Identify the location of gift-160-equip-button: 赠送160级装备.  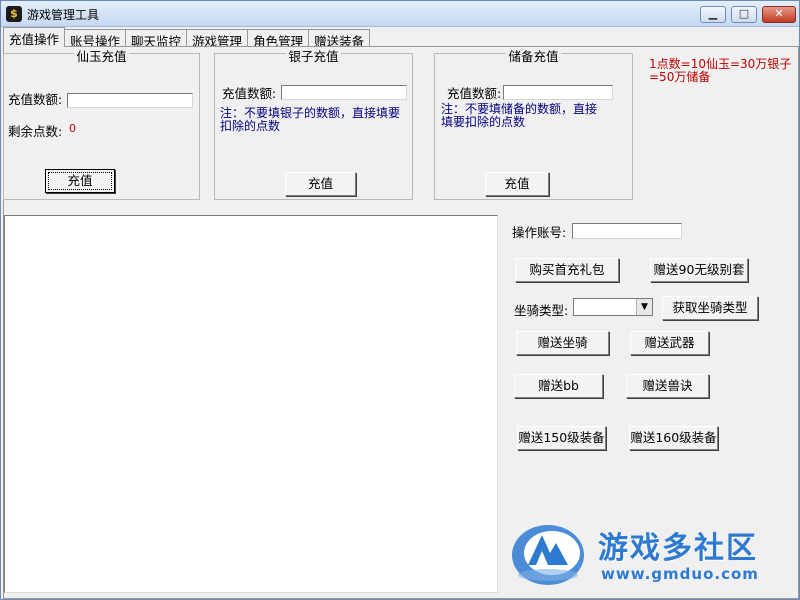
(673, 438).